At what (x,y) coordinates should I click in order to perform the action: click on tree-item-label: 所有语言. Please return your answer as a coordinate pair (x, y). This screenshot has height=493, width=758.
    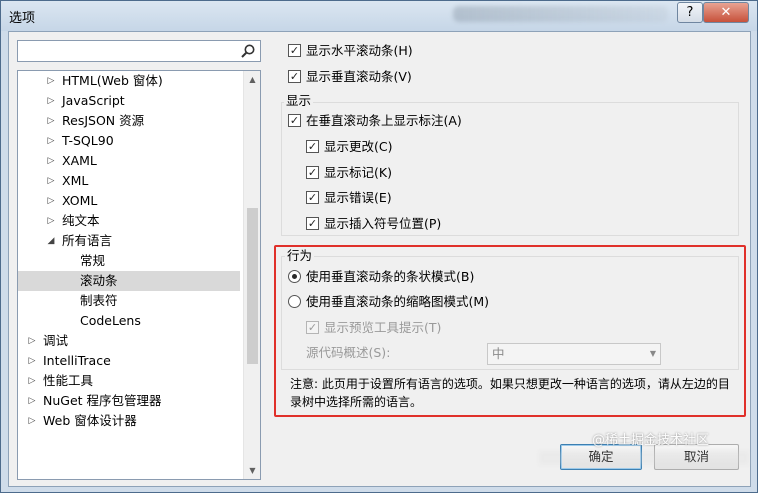
    Looking at the image, I should click on (87, 240).